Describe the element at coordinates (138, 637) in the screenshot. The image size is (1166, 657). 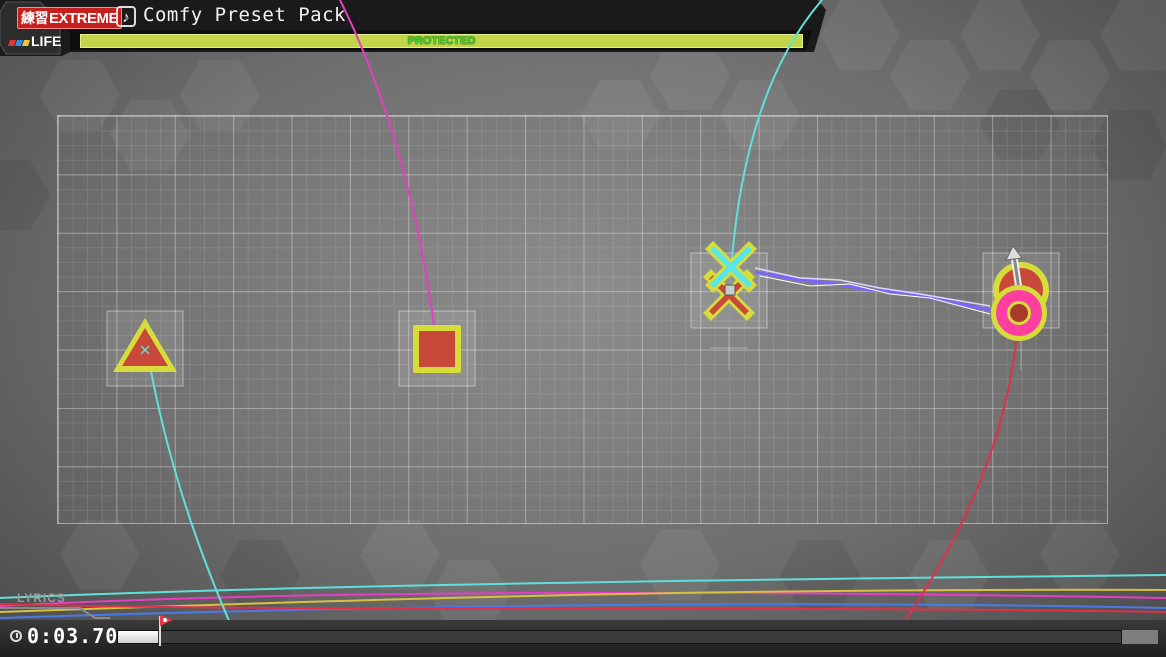
I see `song-progress-fill` at that location.